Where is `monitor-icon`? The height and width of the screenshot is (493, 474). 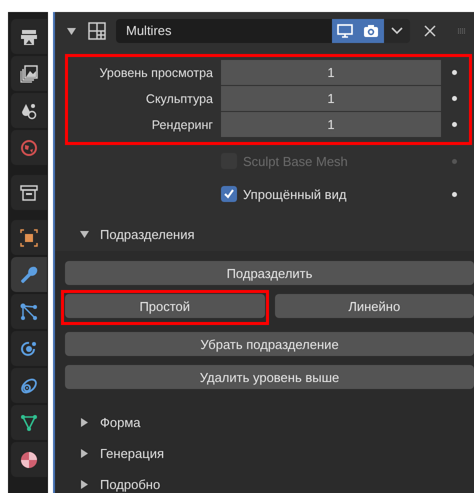 monitor-icon is located at coordinates (345, 31).